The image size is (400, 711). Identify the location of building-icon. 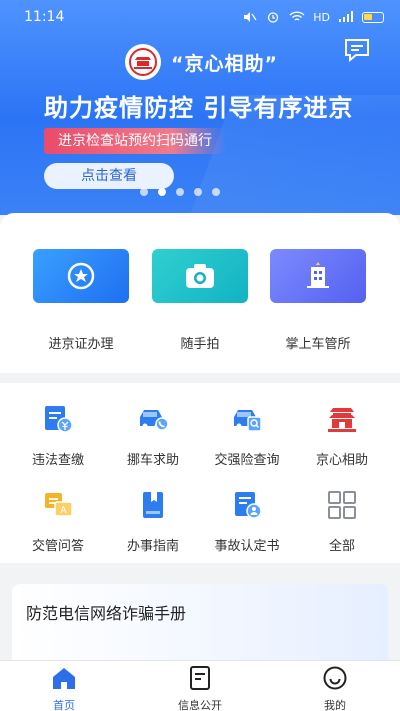
(318, 275).